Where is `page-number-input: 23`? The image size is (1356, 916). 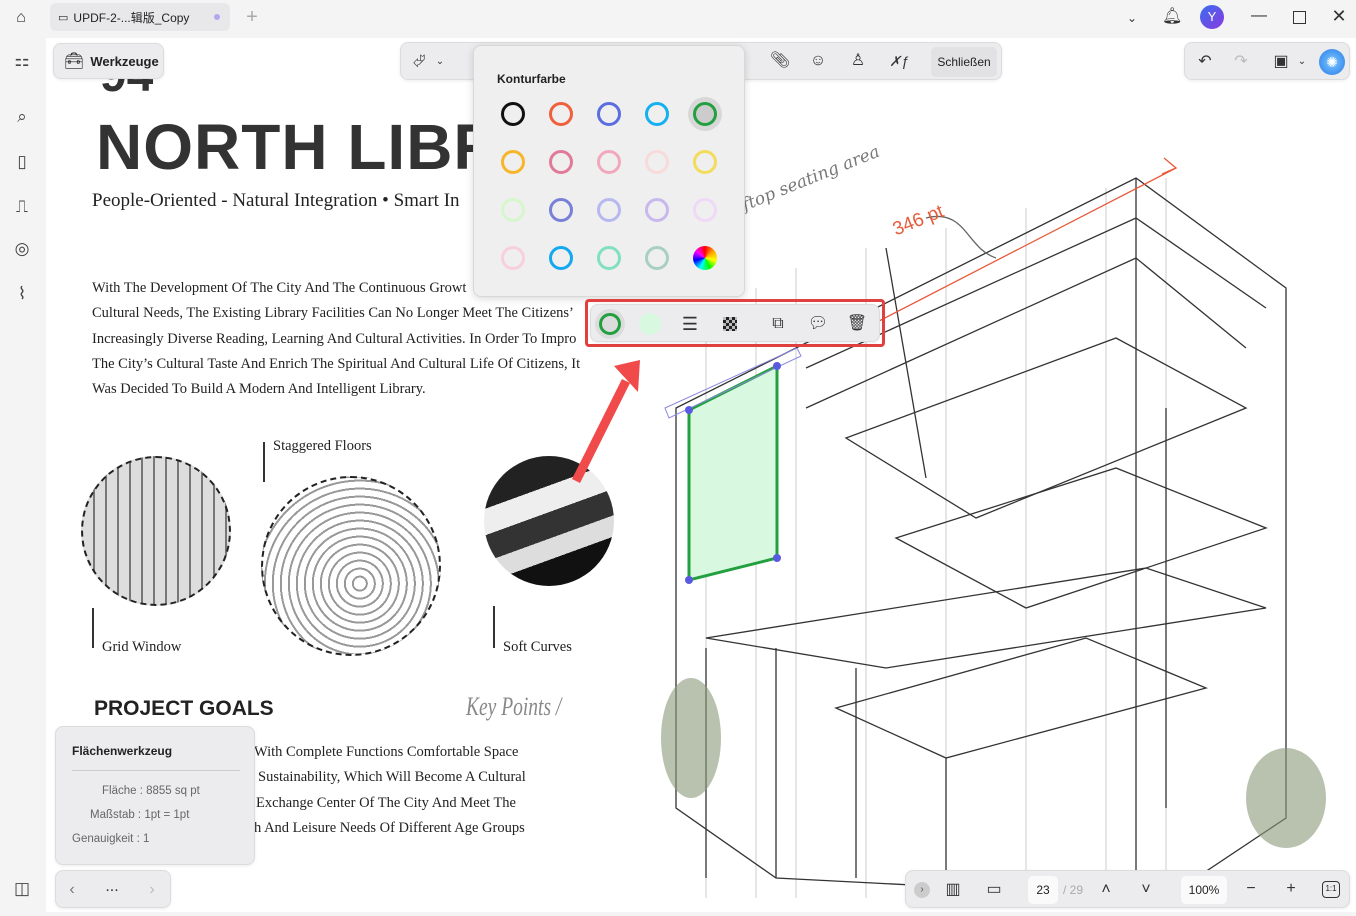
page-number-input: 23 is located at coordinates (1043, 890).